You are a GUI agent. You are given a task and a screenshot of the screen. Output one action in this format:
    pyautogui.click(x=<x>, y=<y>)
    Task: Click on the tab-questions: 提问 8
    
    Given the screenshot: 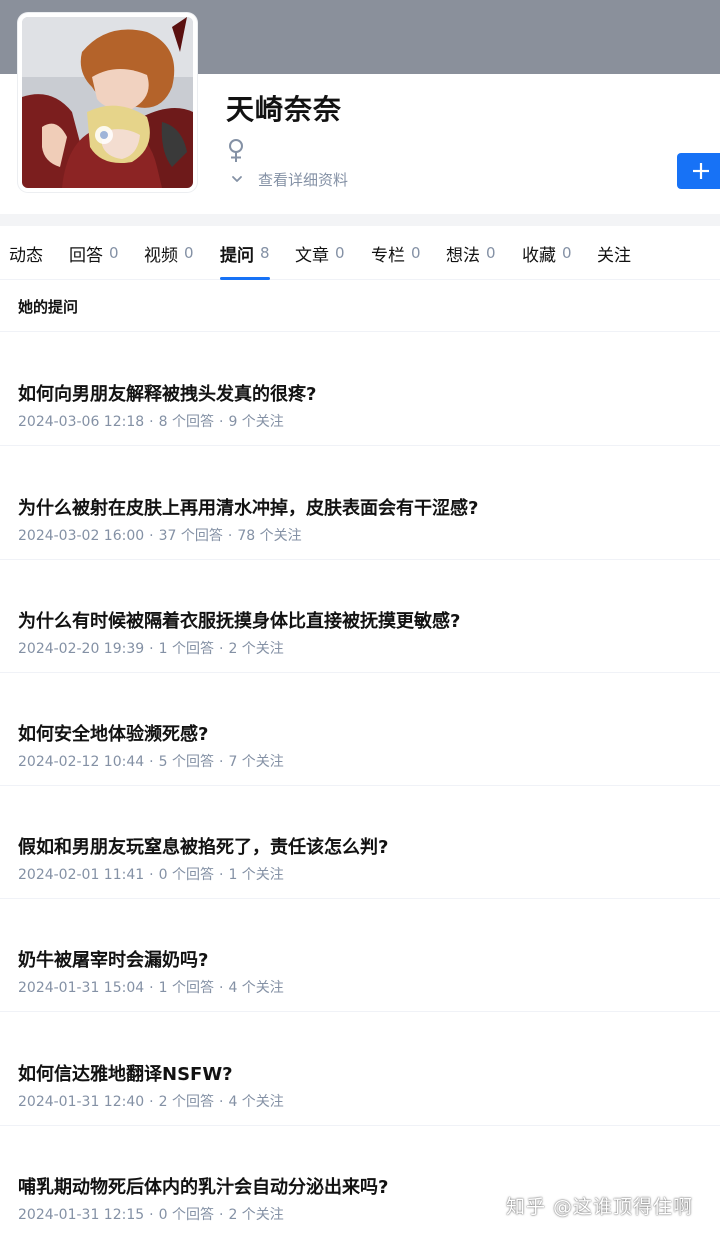 What is the action you would take?
    pyautogui.click(x=245, y=253)
    